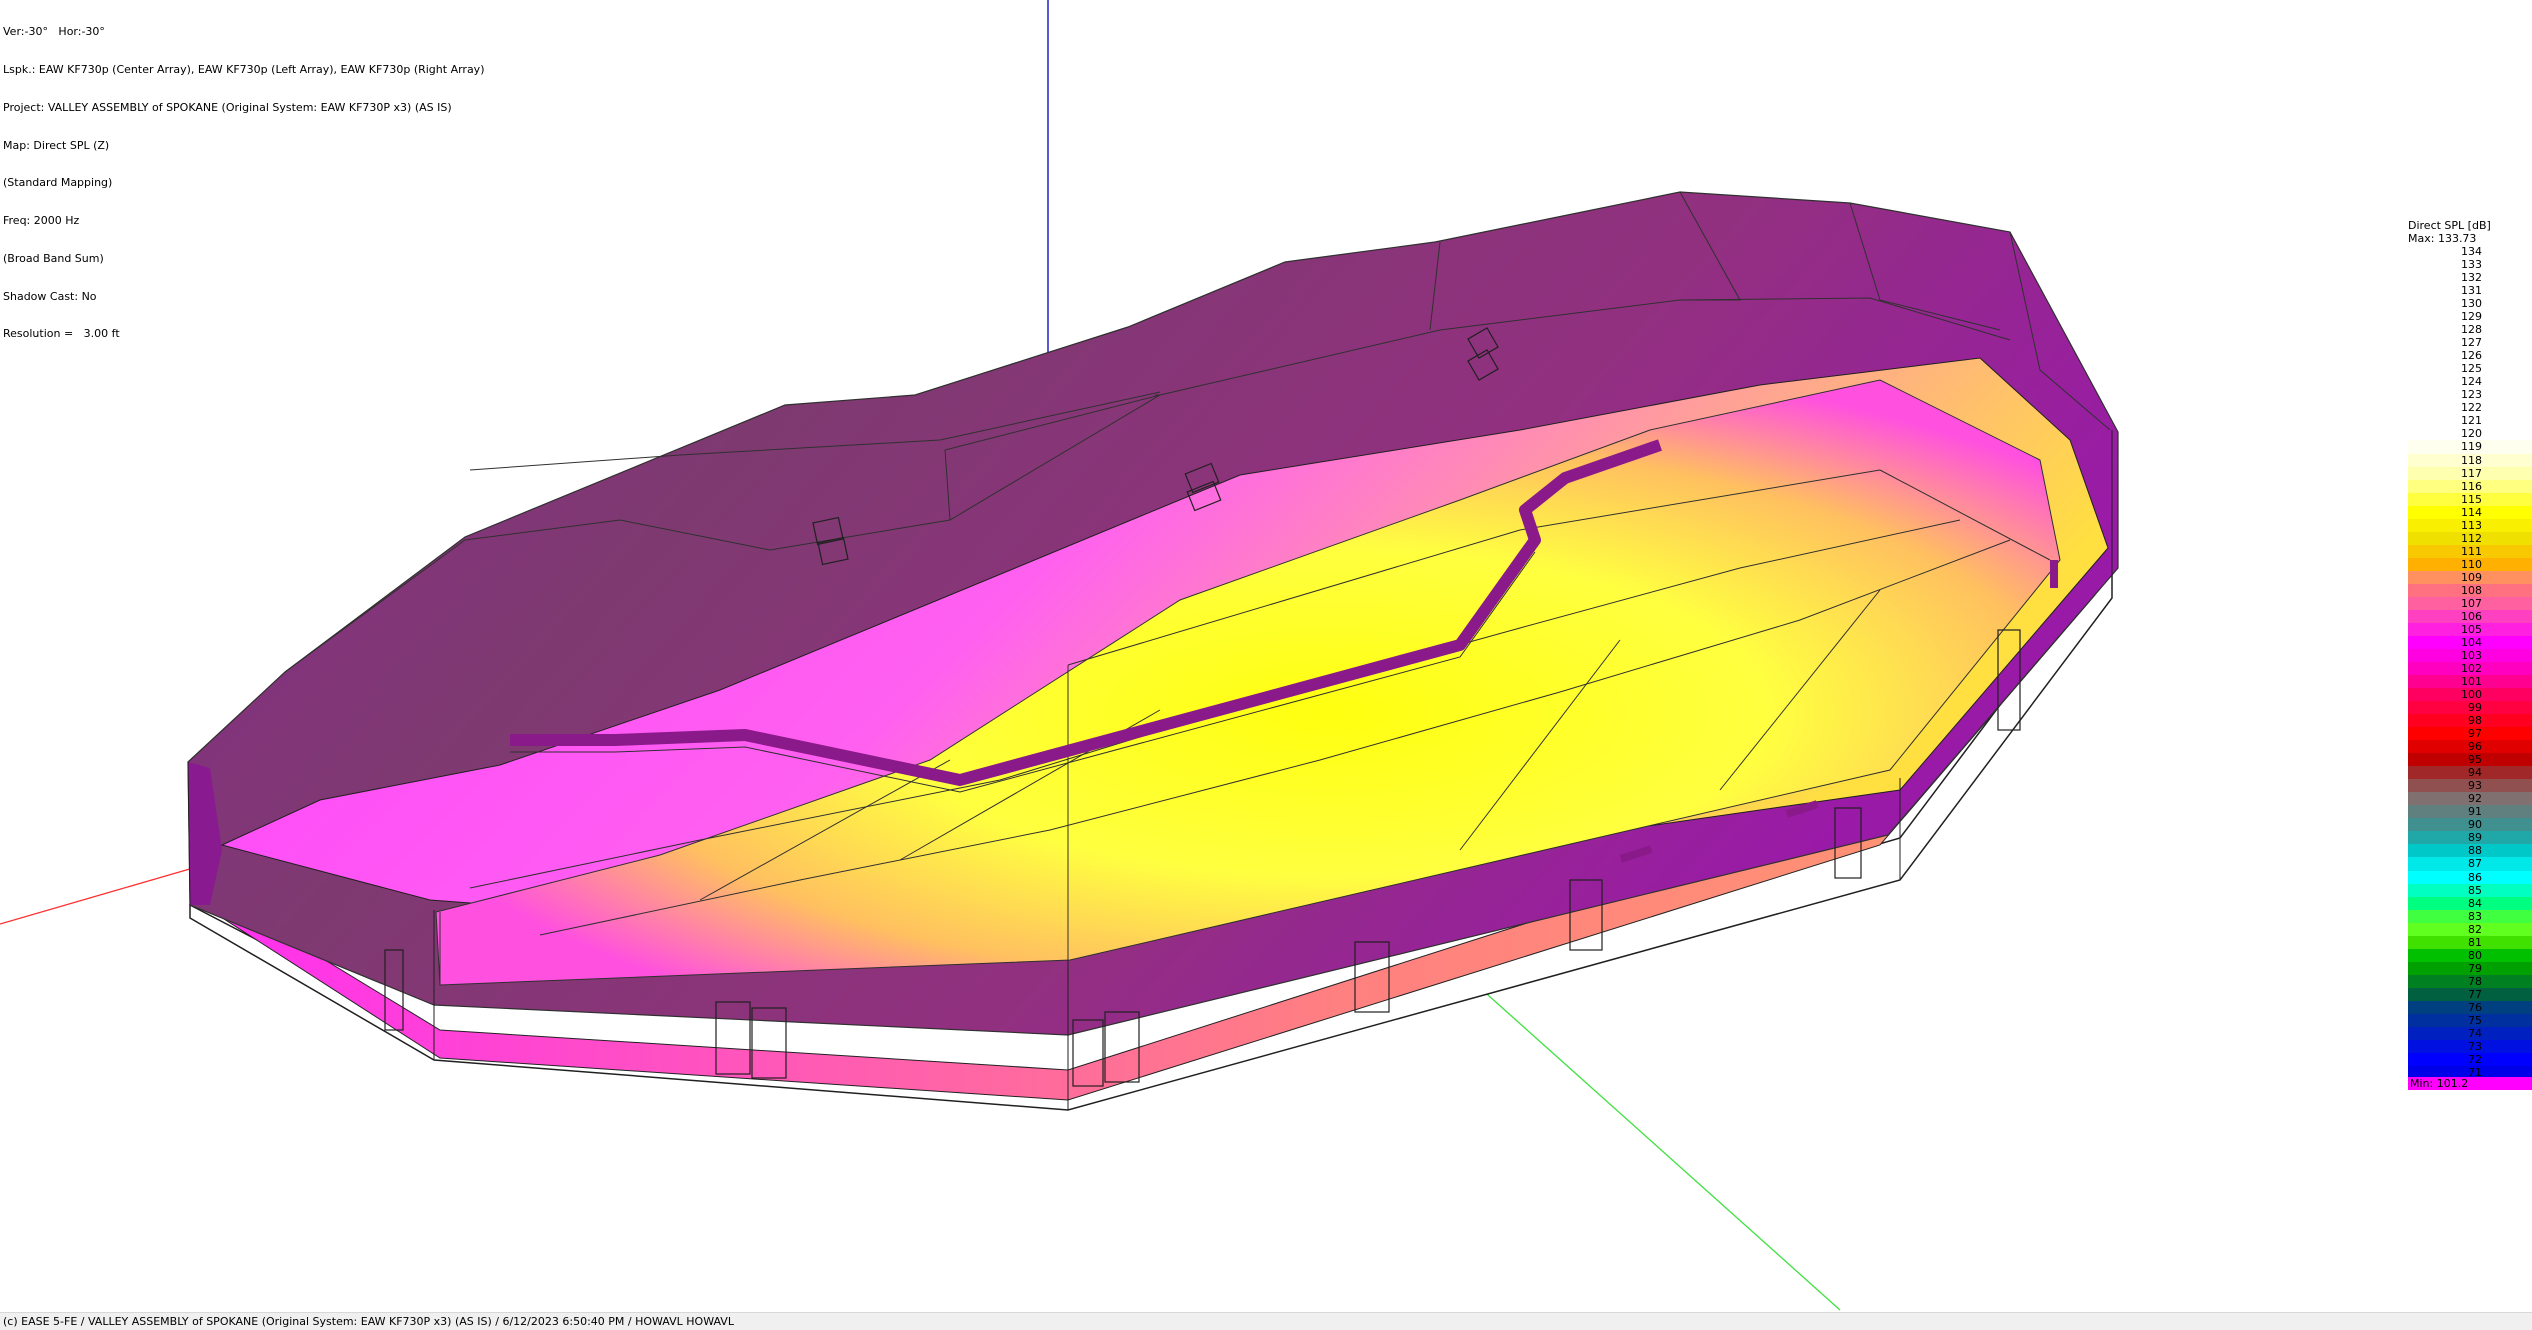  I want to click on legend-label: 100, so click(2471, 695).